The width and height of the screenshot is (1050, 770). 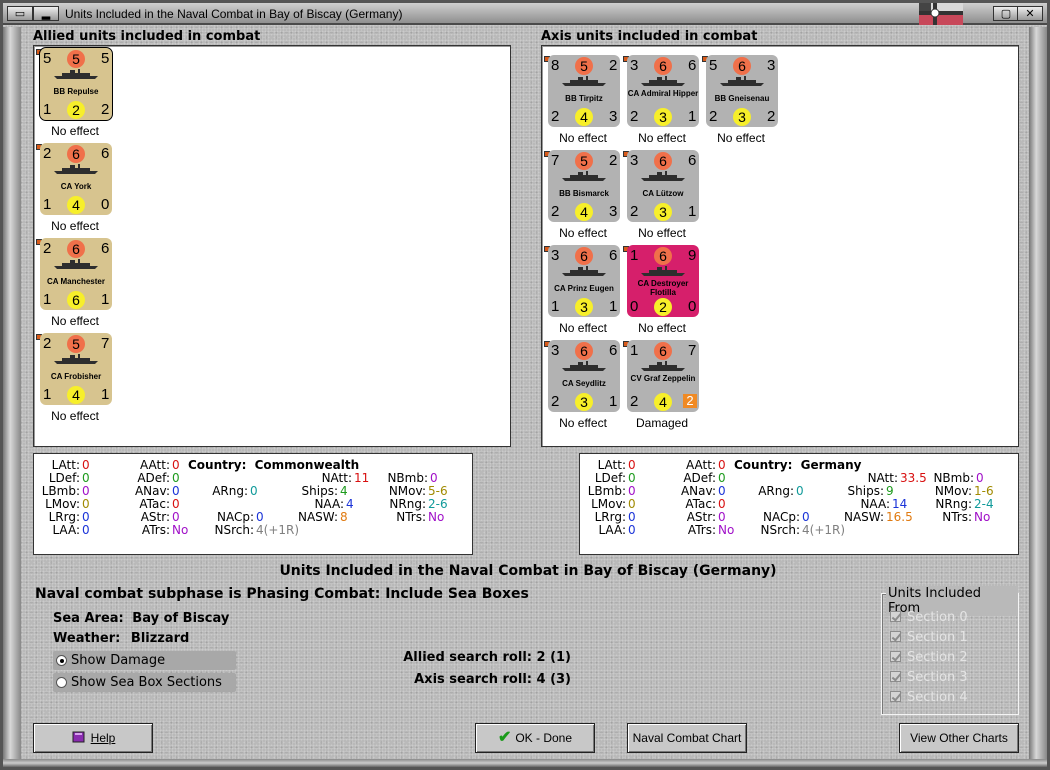 I want to click on counter-face: 5 6 3 BB Gneisenau 2 3 2, so click(x=742, y=91).